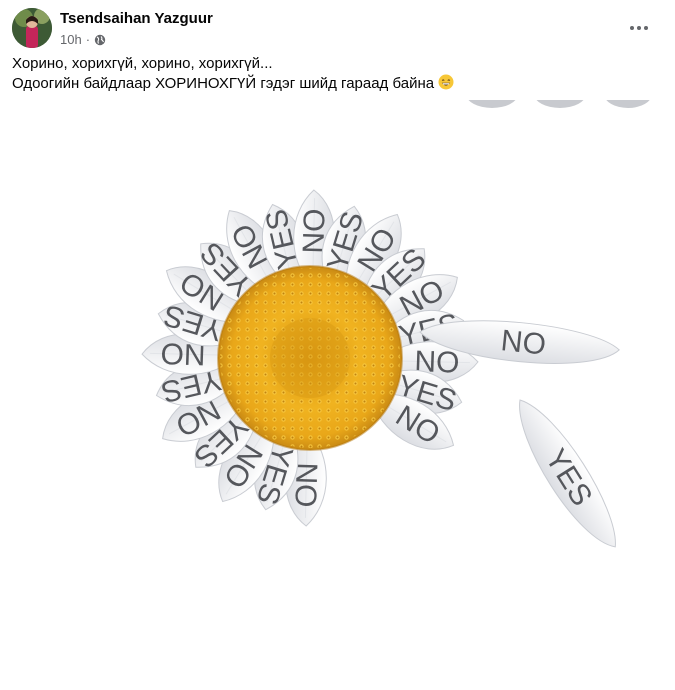 The image size is (675, 690). What do you see at coordinates (523, 343) in the screenshot?
I see `loose-petal-label: NO` at bounding box center [523, 343].